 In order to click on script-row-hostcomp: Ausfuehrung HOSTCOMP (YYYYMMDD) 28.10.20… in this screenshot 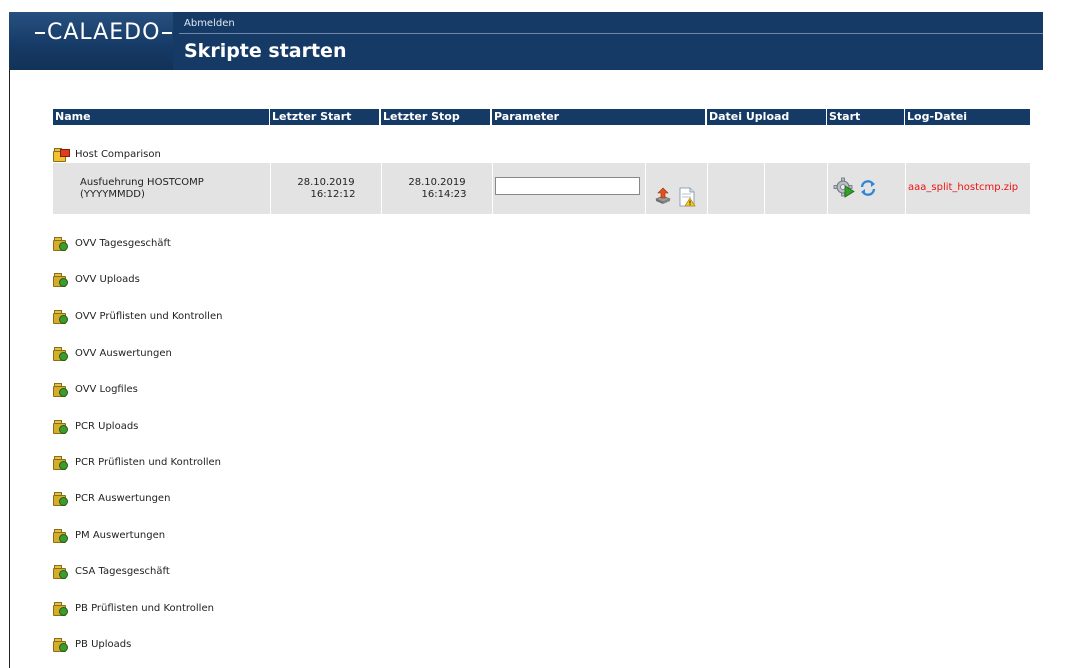, I will do `click(541, 188)`.